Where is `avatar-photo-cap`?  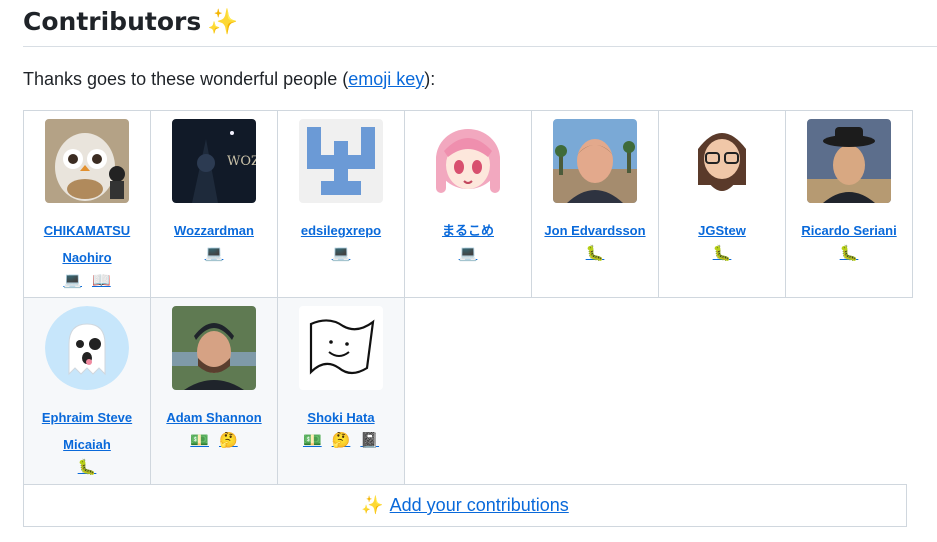
avatar-photo-cap is located at coordinates (214, 348).